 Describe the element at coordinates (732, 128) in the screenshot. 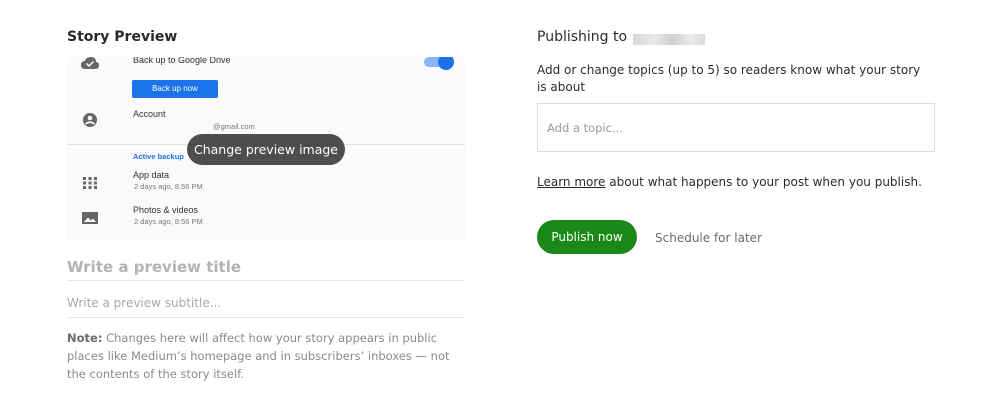

I see `topic-input` at that location.